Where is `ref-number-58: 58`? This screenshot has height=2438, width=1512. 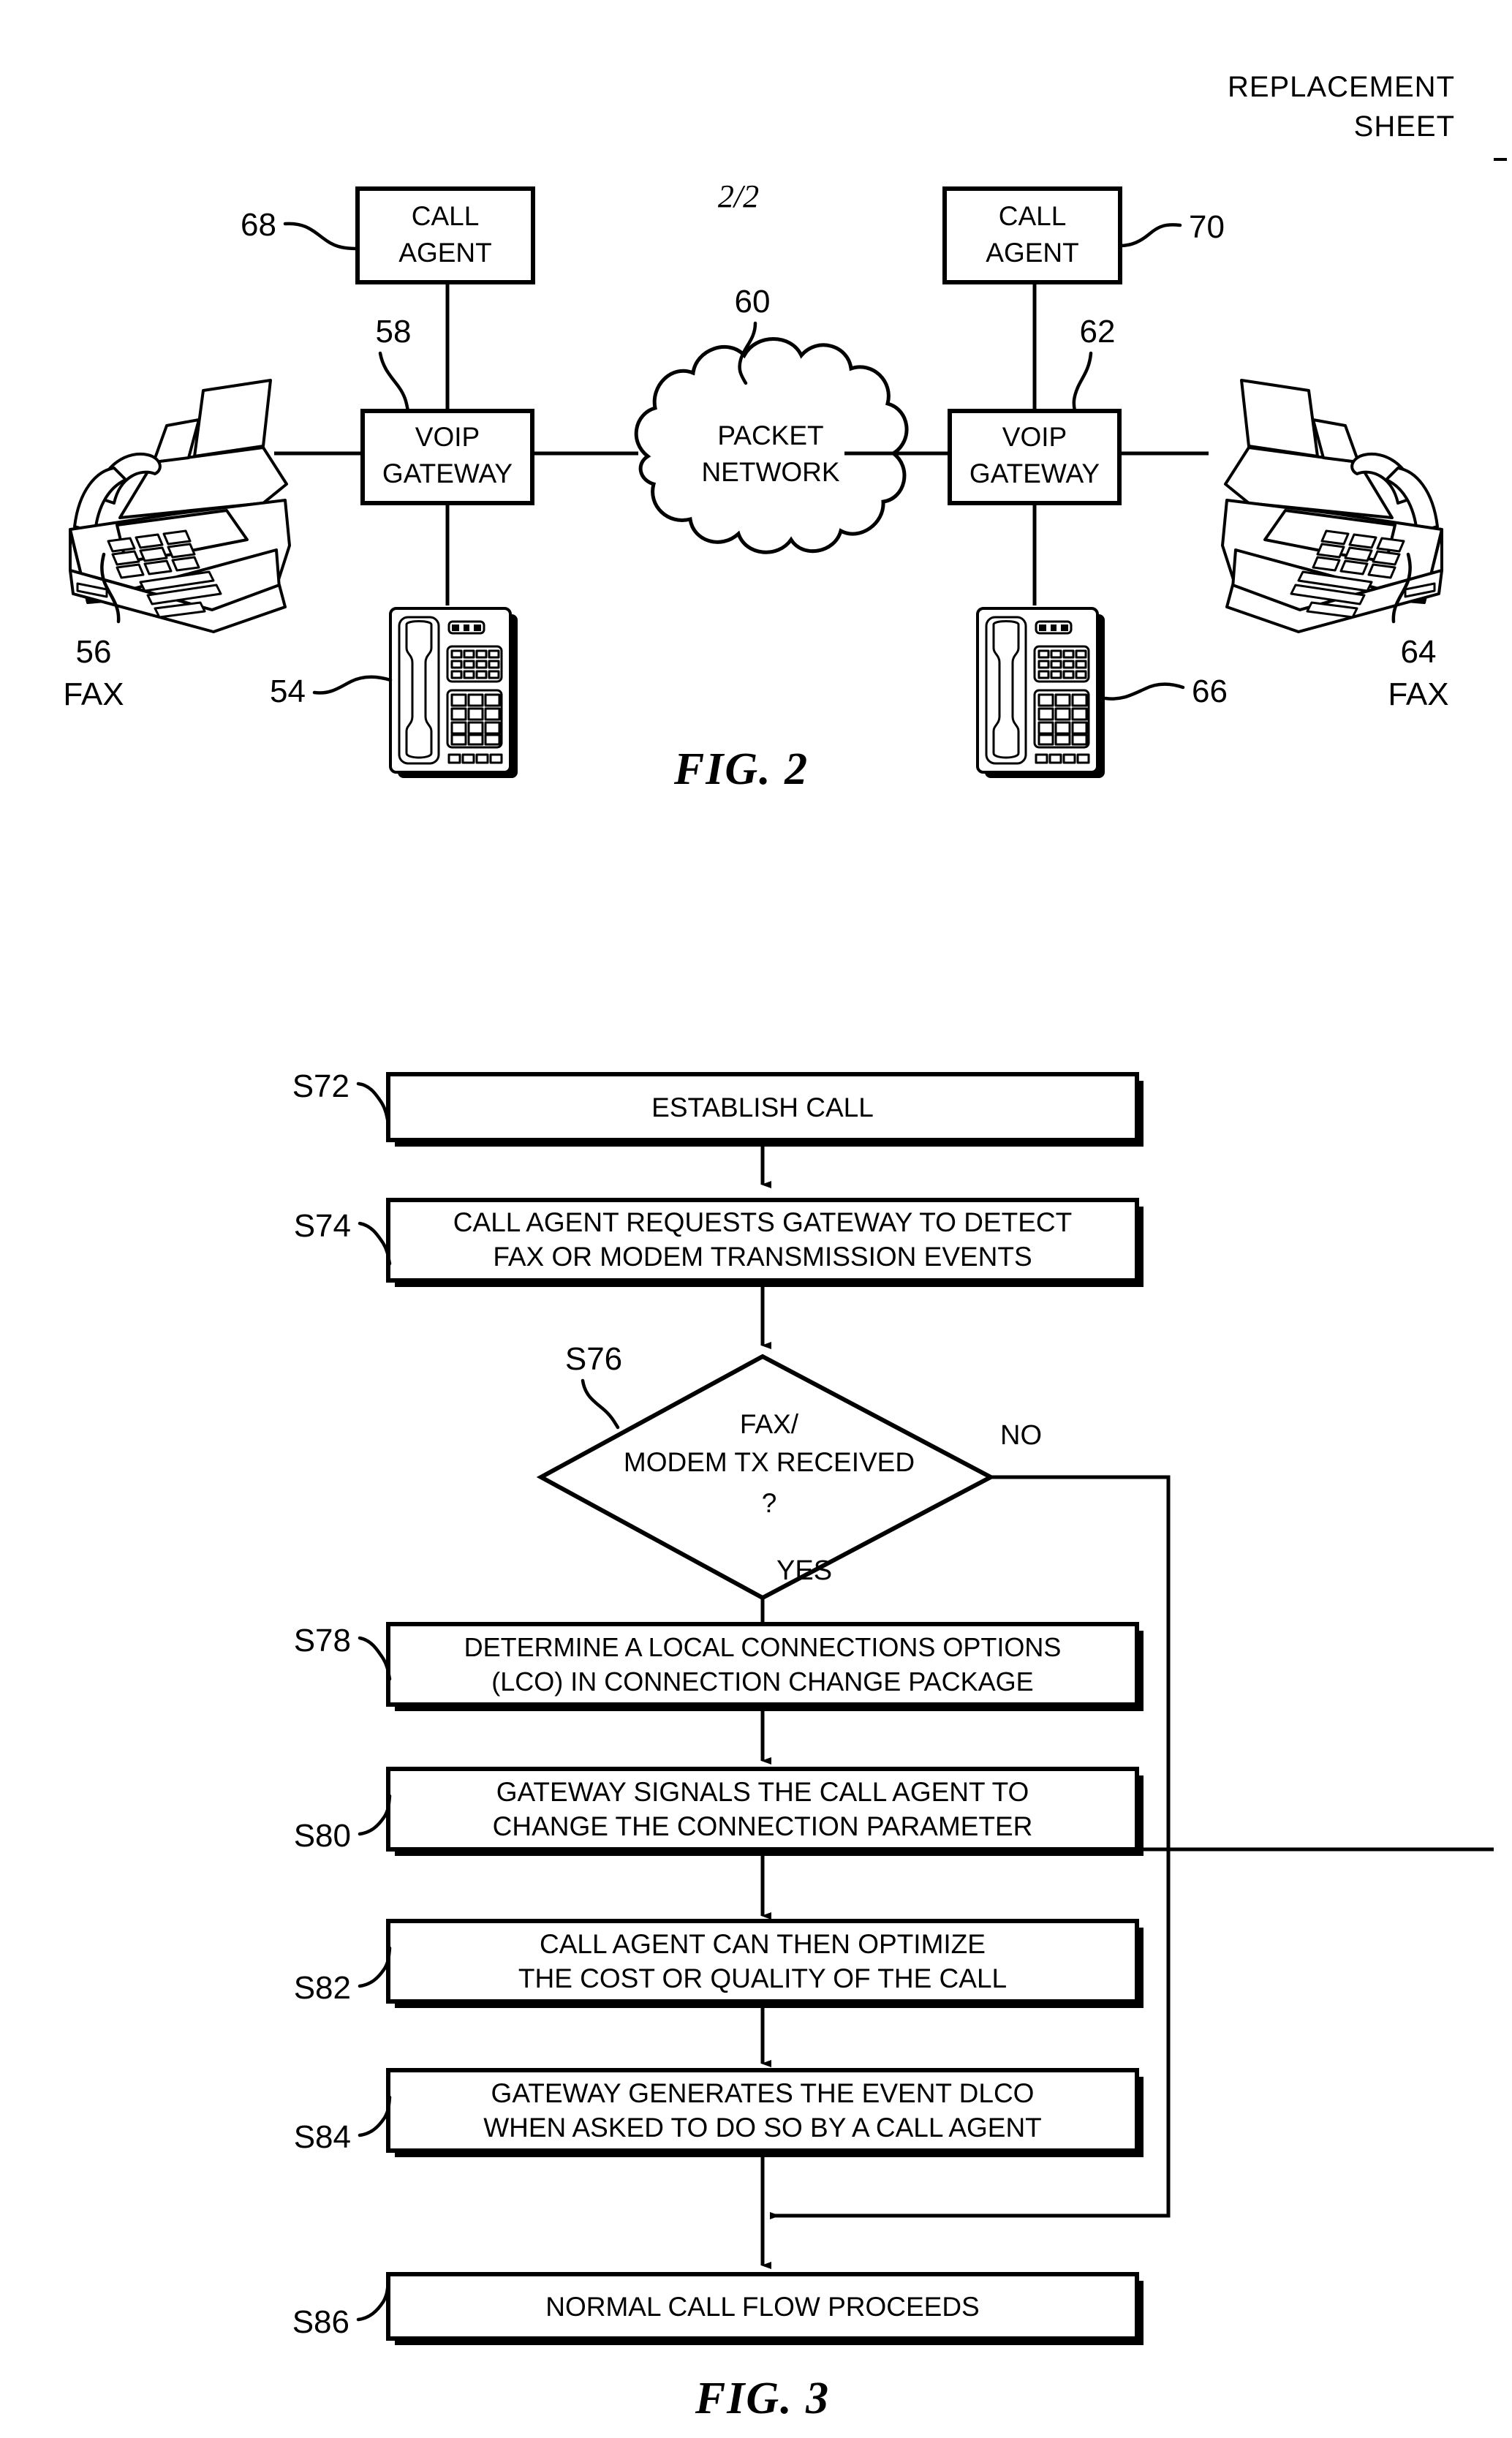
ref-number-58: 58 is located at coordinates (394, 332).